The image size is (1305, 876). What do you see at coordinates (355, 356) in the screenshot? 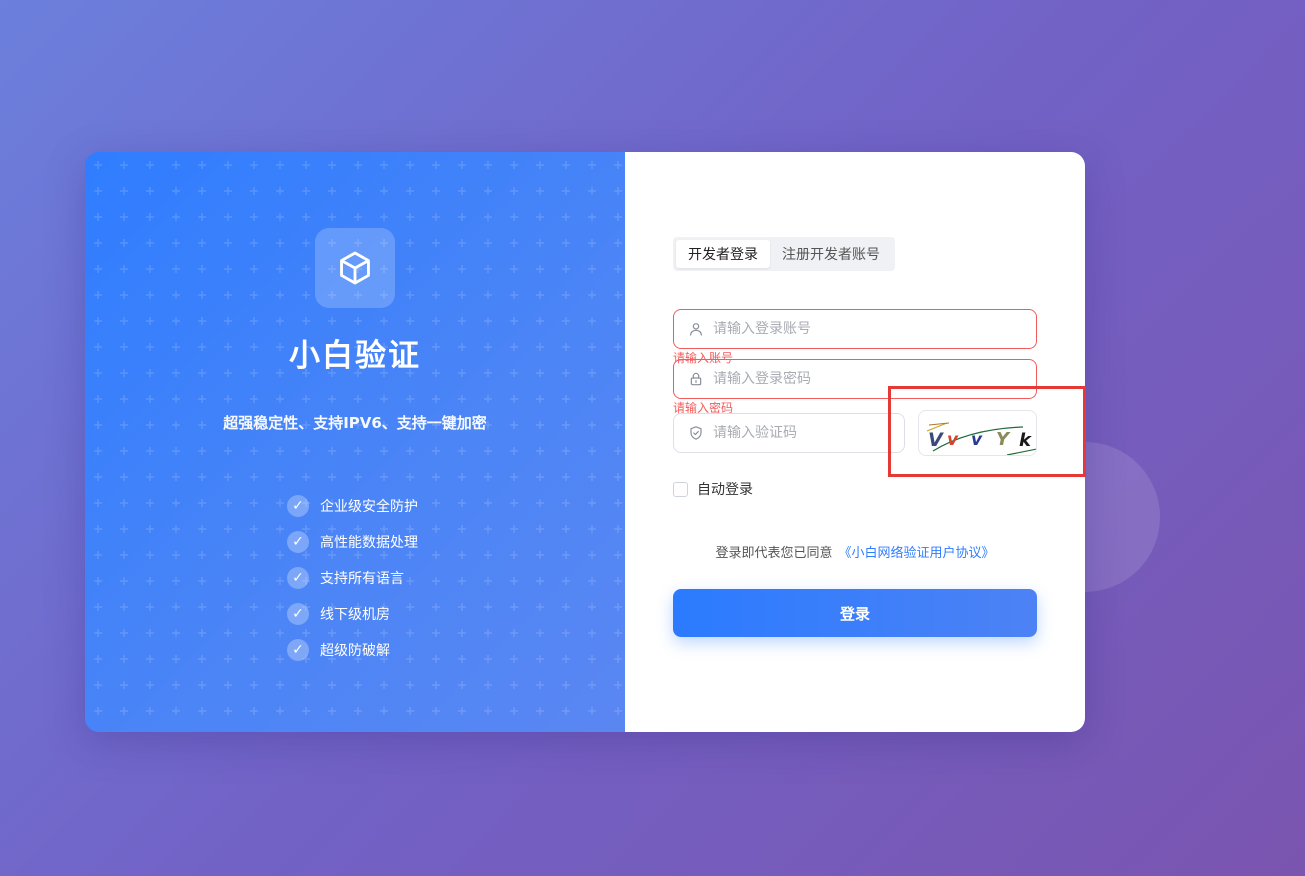
I see `brand-name: 小白验证` at bounding box center [355, 356].